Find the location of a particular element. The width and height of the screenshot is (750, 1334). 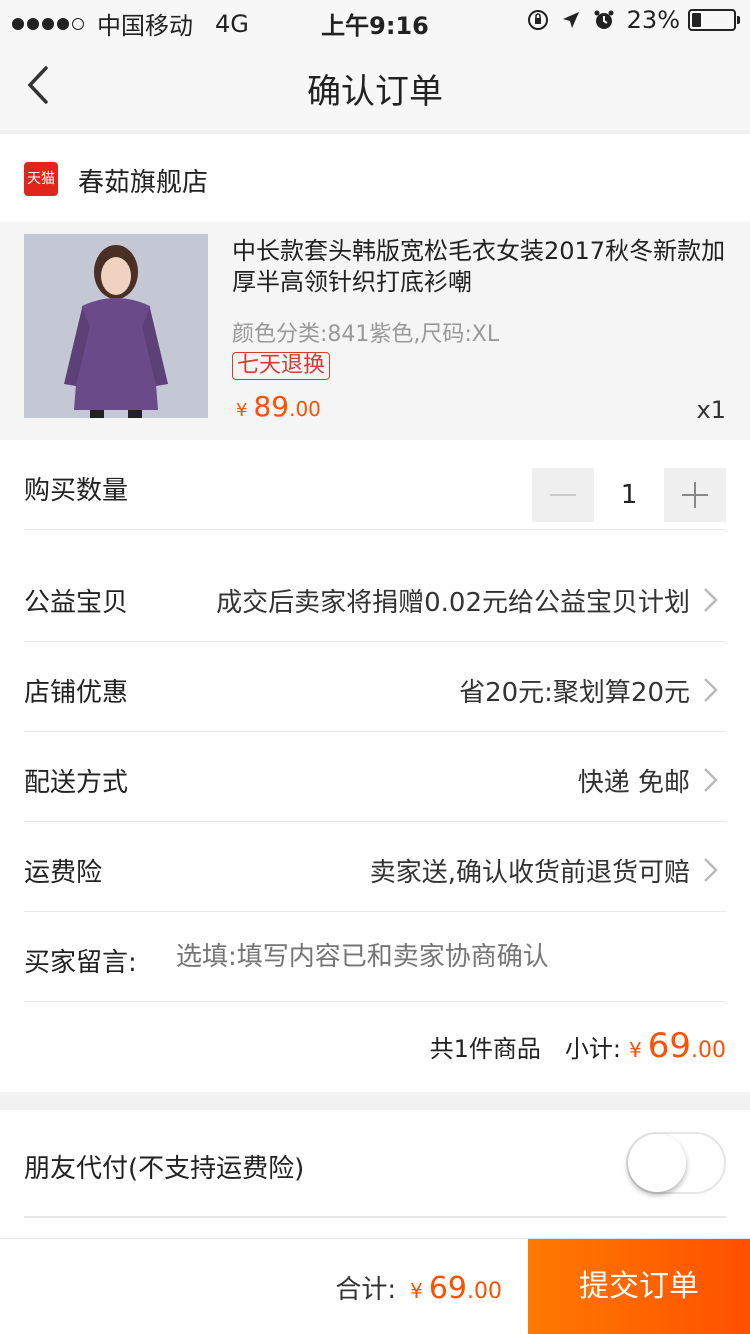

order-total: 合计: ¥69.00 is located at coordinates (418, 1287).